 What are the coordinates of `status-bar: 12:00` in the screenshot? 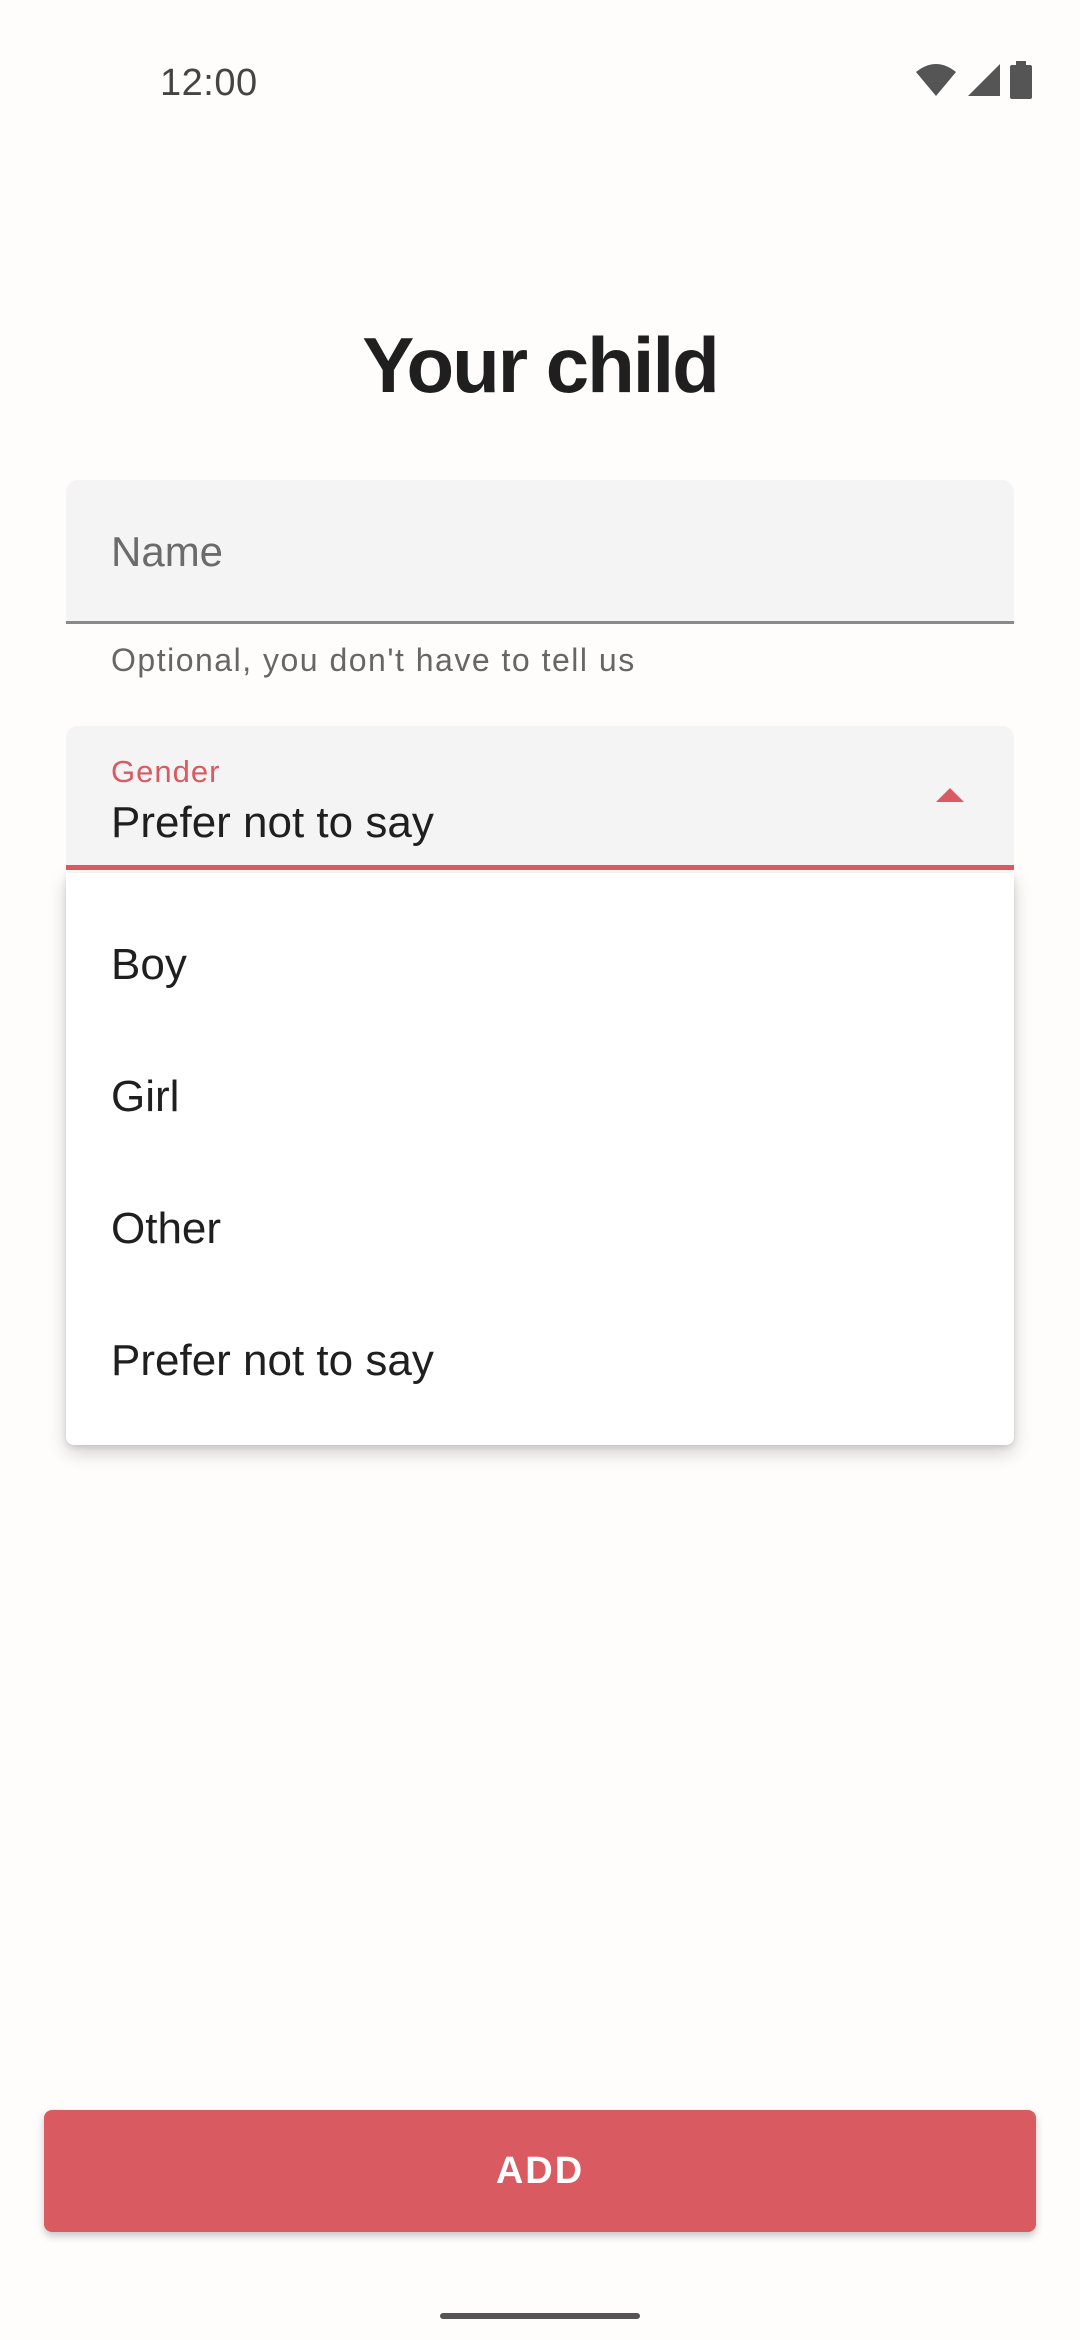 It's located at (540, 85).